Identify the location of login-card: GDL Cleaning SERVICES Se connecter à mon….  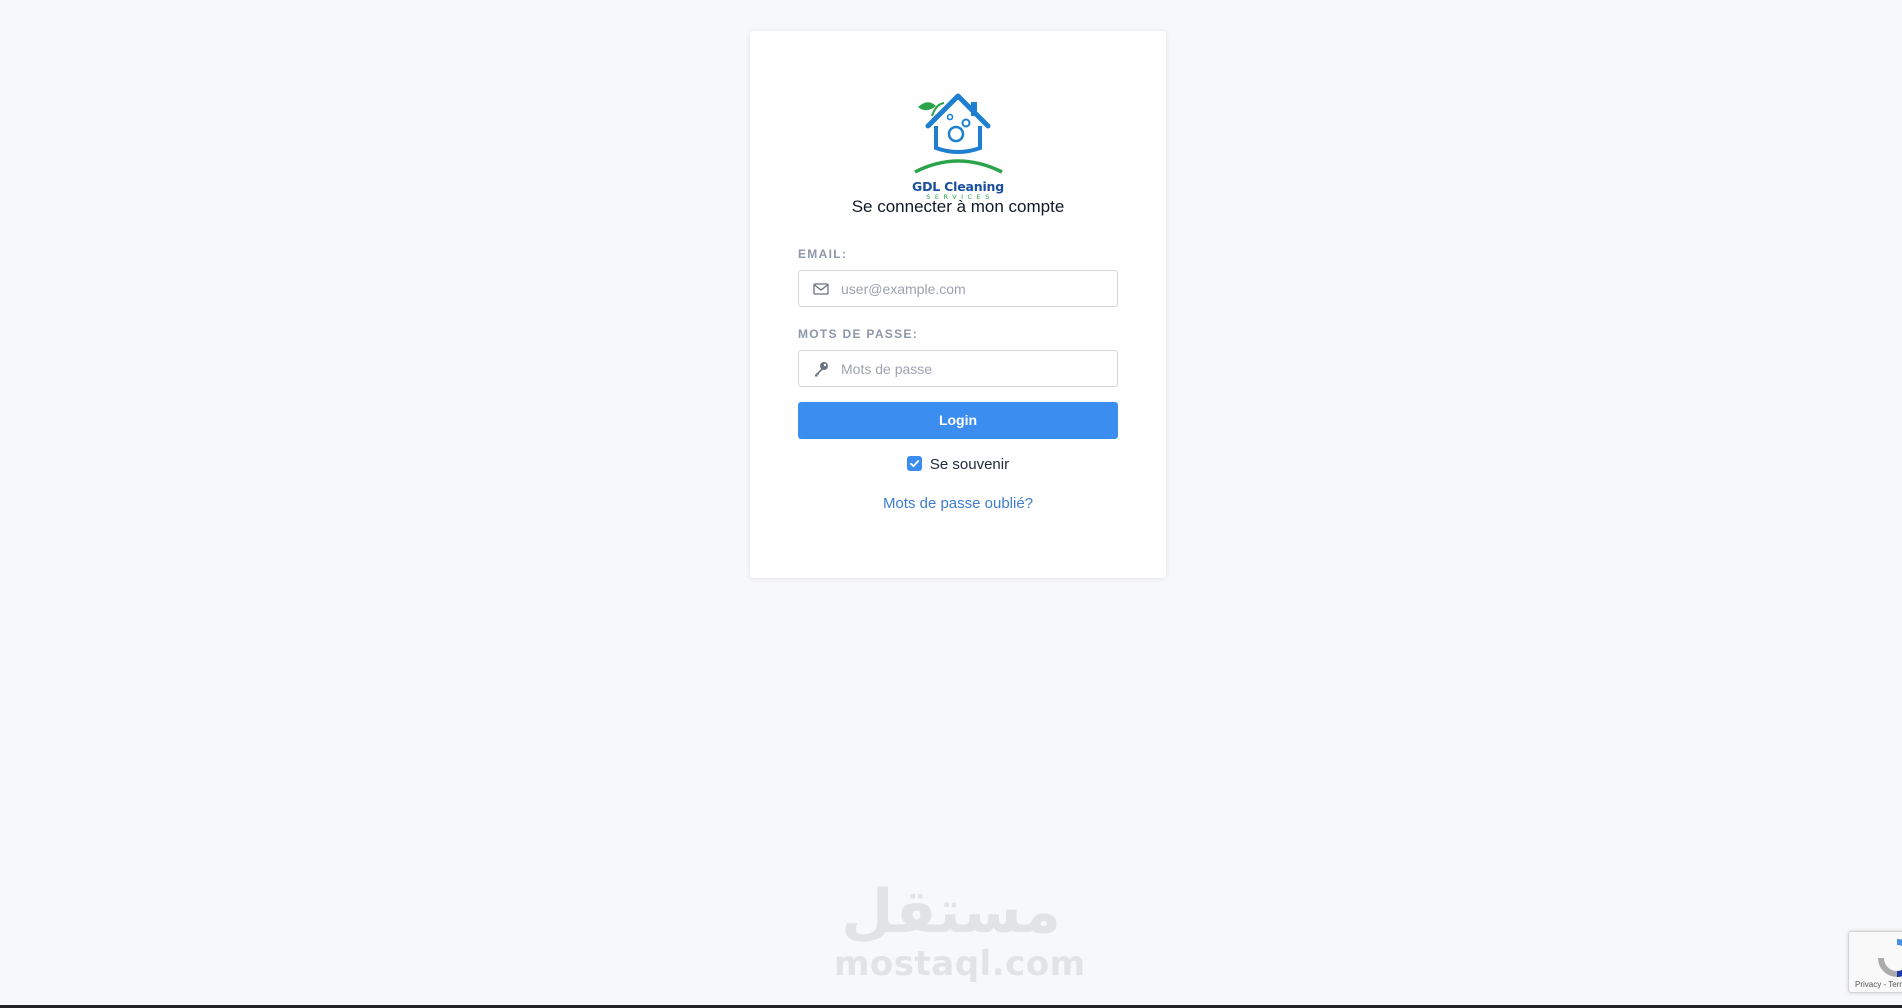
(958, 304).